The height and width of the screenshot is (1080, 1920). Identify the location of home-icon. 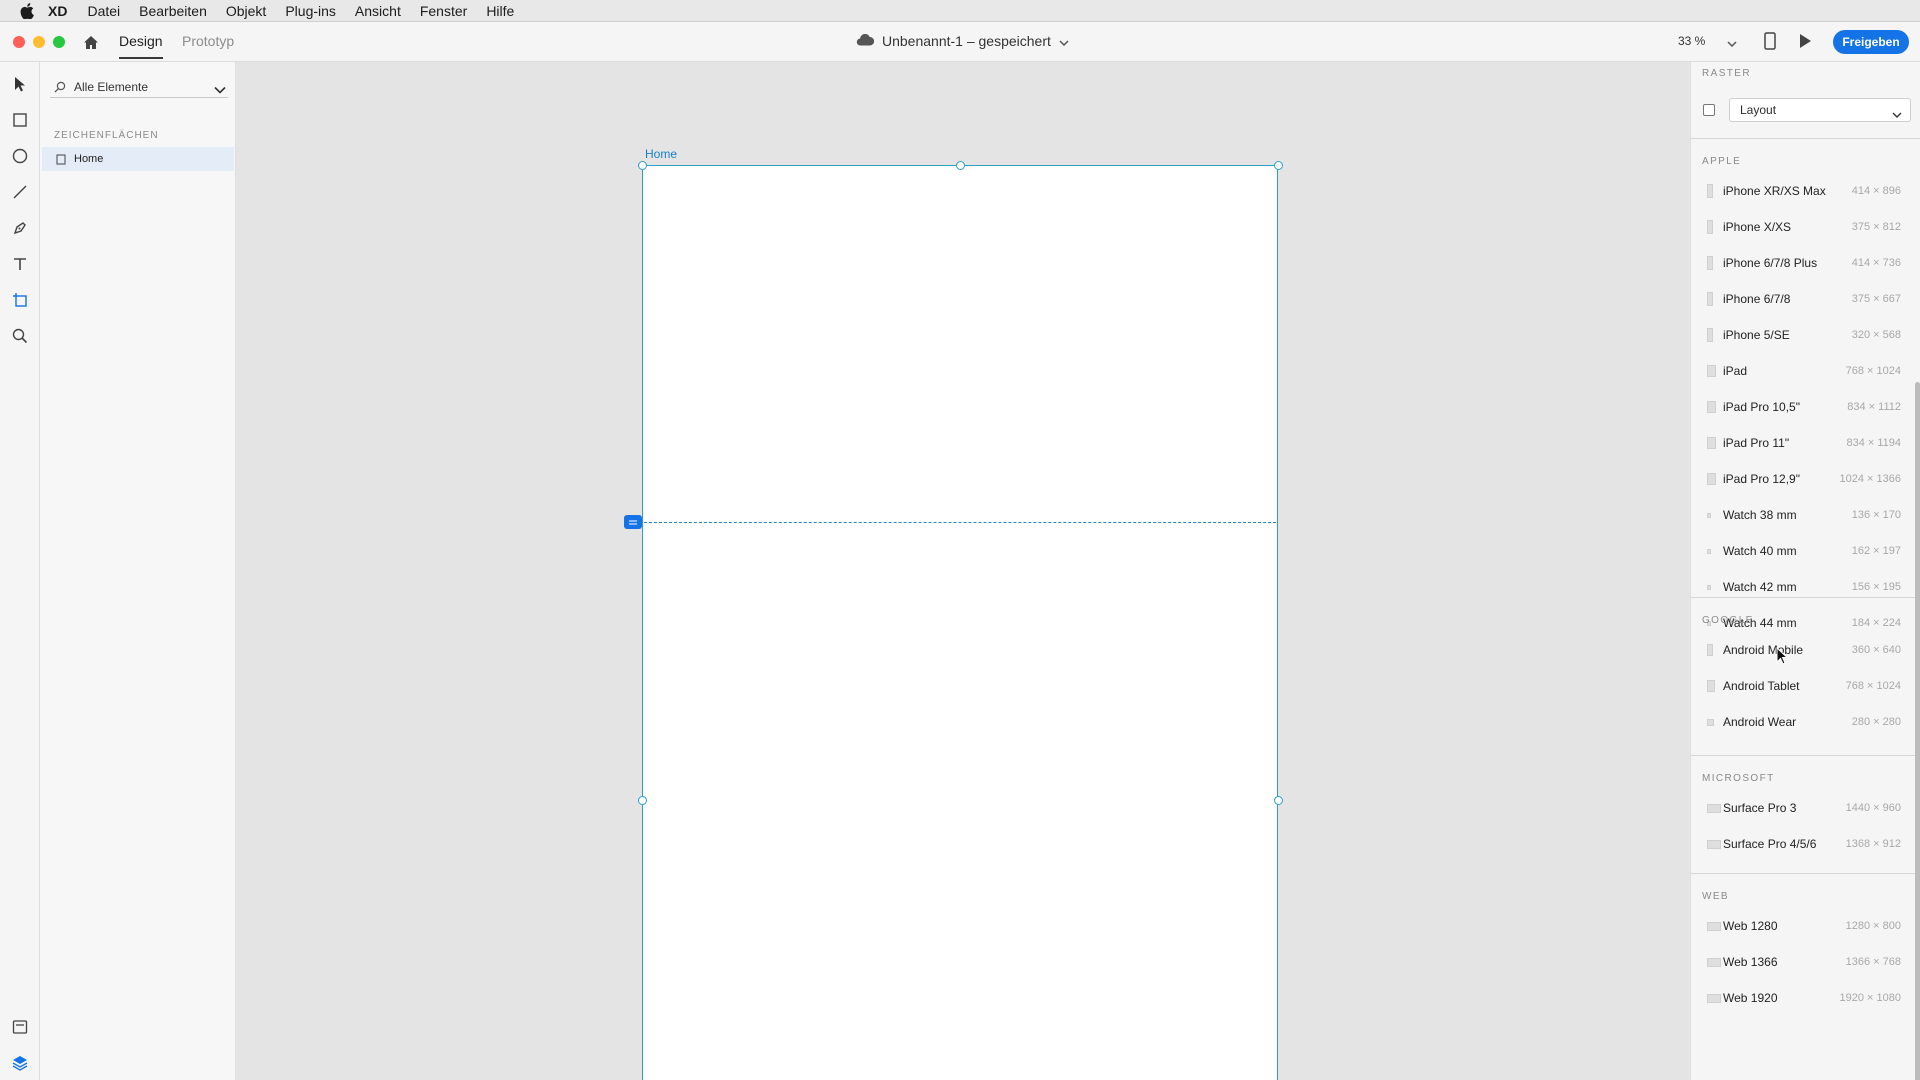
(91, 42).